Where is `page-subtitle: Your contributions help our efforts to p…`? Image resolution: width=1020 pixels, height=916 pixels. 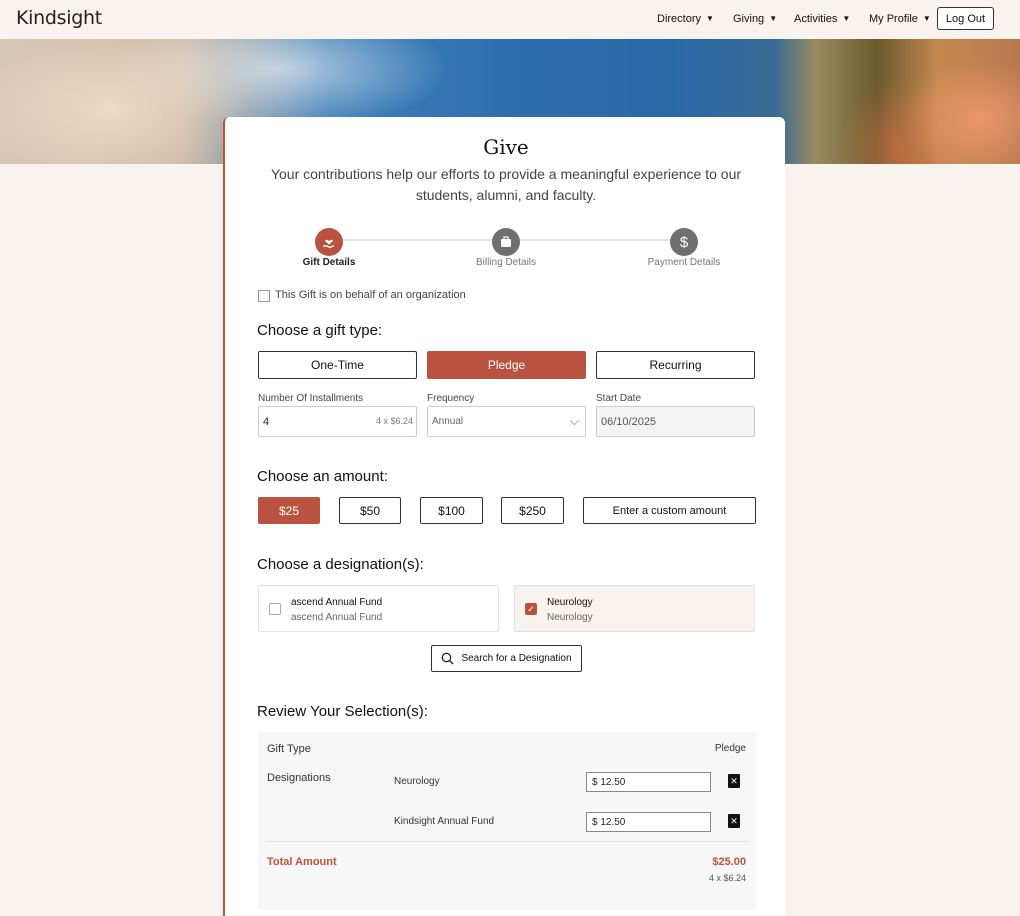 page-subtitle: Your contributions help our efforts to p… is located at coordinates (506, 184).